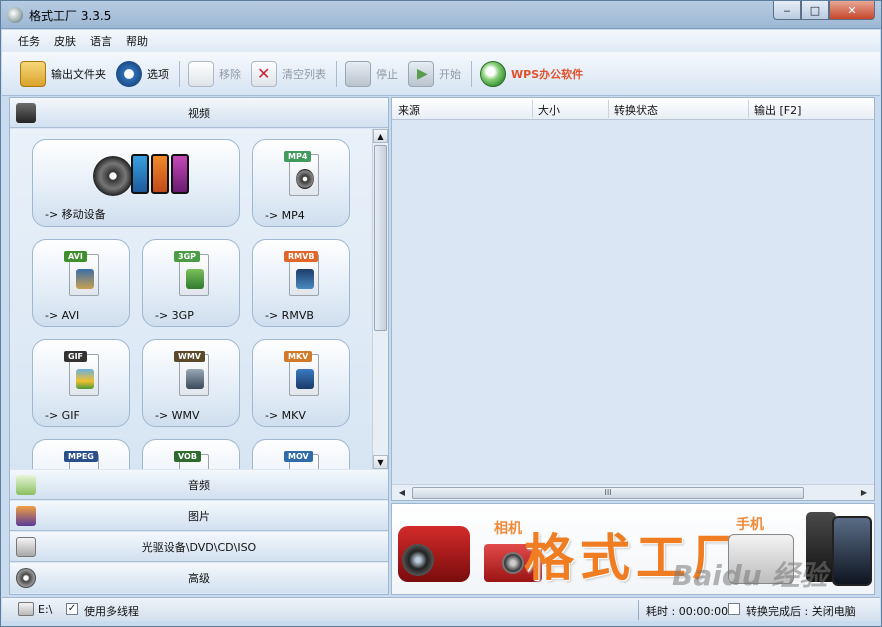  What do you see at coordinates (371, 74) in the screenshot?
I see `stop-button: 停止` at bounding box center [371, 74].